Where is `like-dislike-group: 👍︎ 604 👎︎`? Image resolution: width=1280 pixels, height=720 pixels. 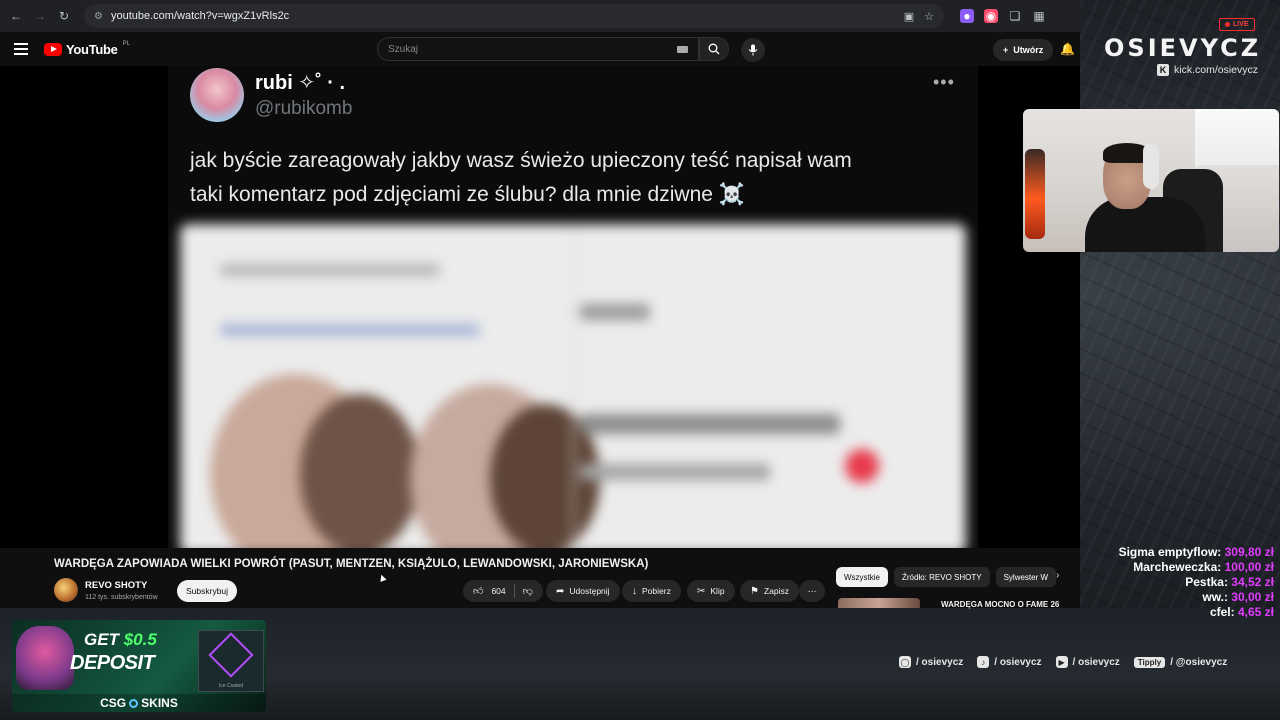
like-dislike-group: 👍︎ 604 👎︎ is located at coordinates (503, 591).